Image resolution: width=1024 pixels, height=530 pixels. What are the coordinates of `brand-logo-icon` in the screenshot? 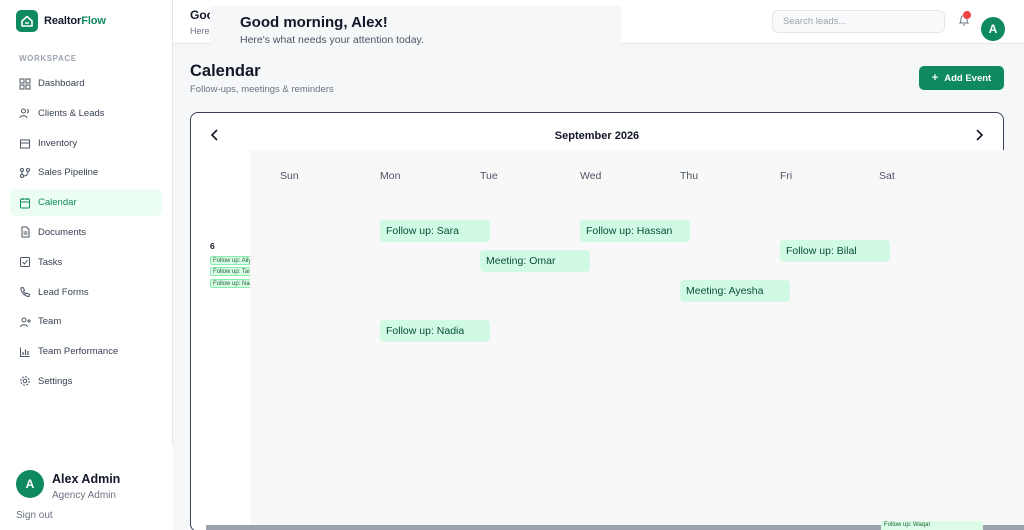 It's located at (27, 21).